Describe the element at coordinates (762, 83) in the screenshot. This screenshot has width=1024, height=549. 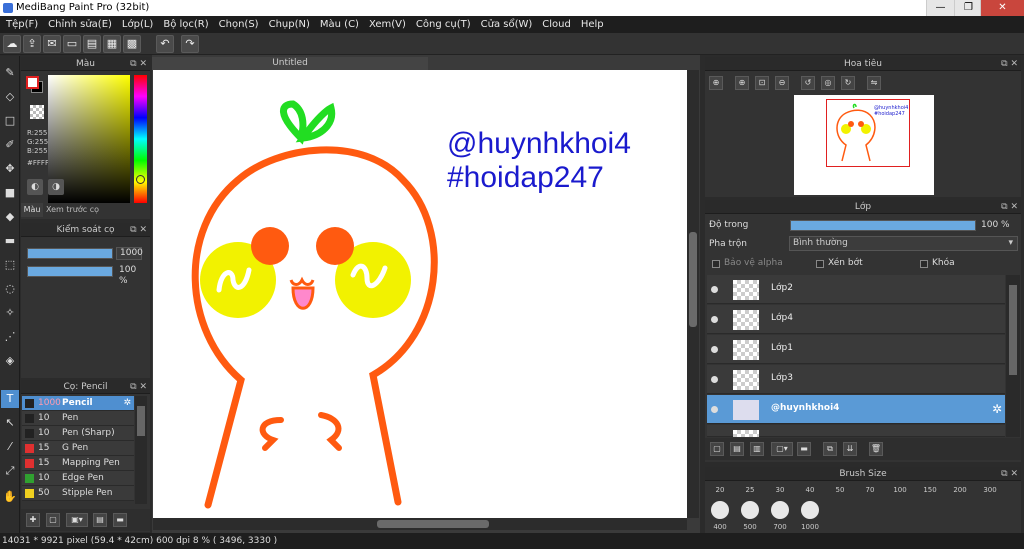
I see `fit-icon: ⊡` at that location.